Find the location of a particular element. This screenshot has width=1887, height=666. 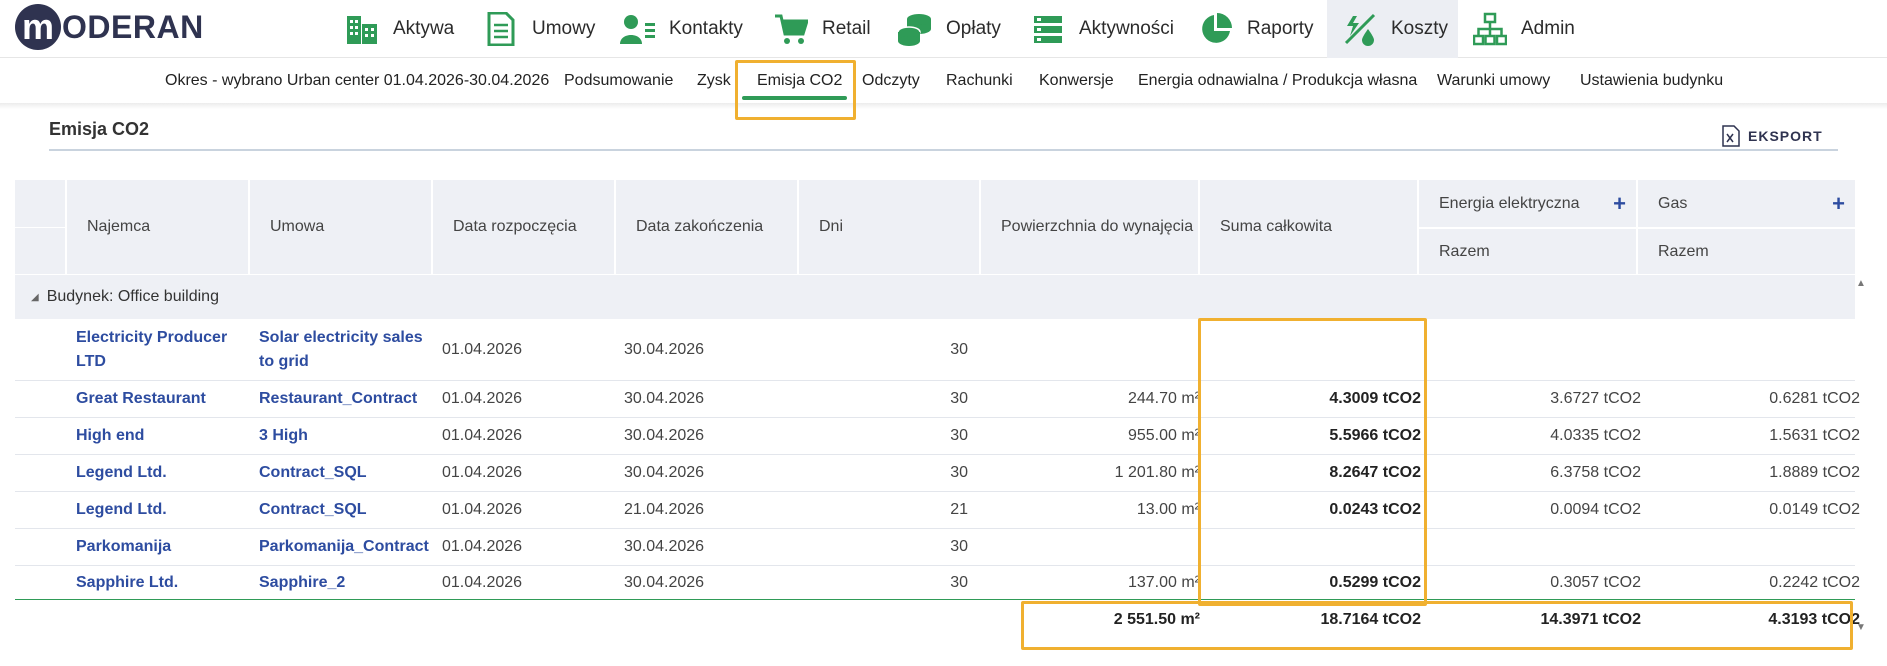

nav-label-aktywa: Aktywa is located at coordinates (424, 28).